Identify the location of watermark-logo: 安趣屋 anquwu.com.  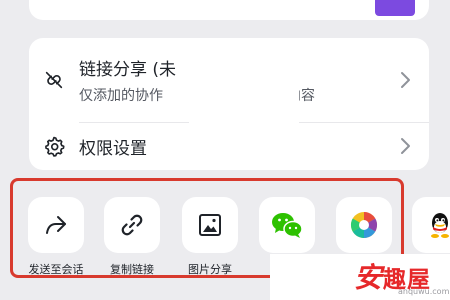
(400, 278).